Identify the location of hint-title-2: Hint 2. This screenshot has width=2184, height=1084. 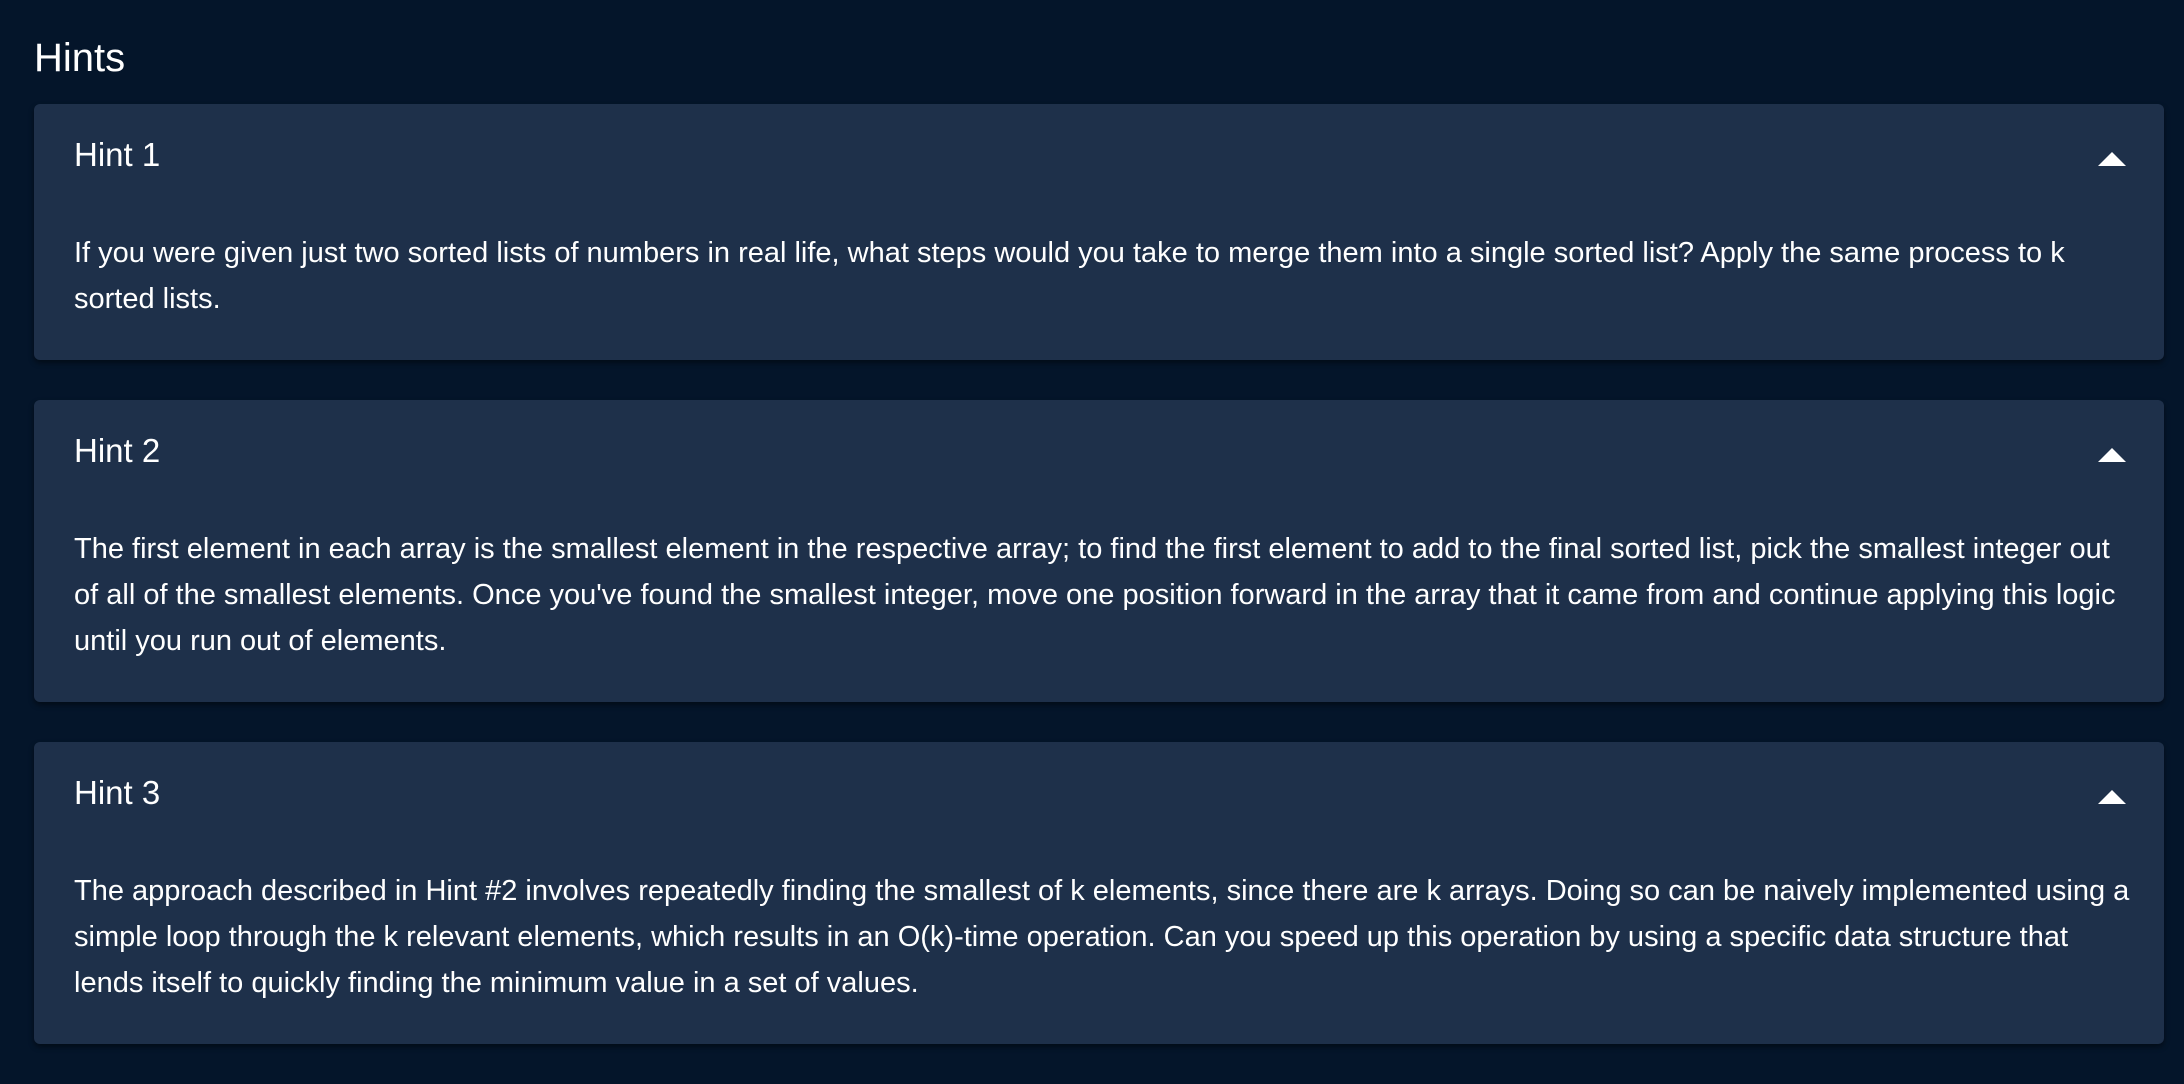
(117, 450).